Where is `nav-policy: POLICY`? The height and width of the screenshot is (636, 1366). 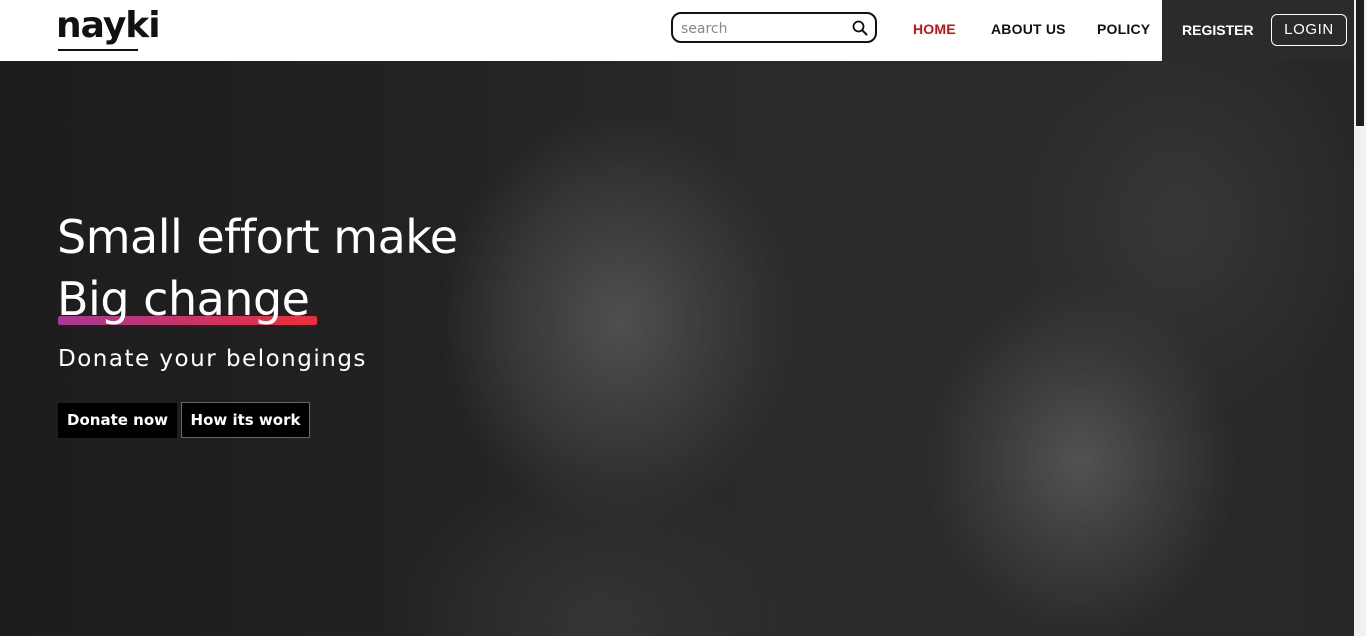
nav-policy: POLICY is located at coordinates (1123, 29).